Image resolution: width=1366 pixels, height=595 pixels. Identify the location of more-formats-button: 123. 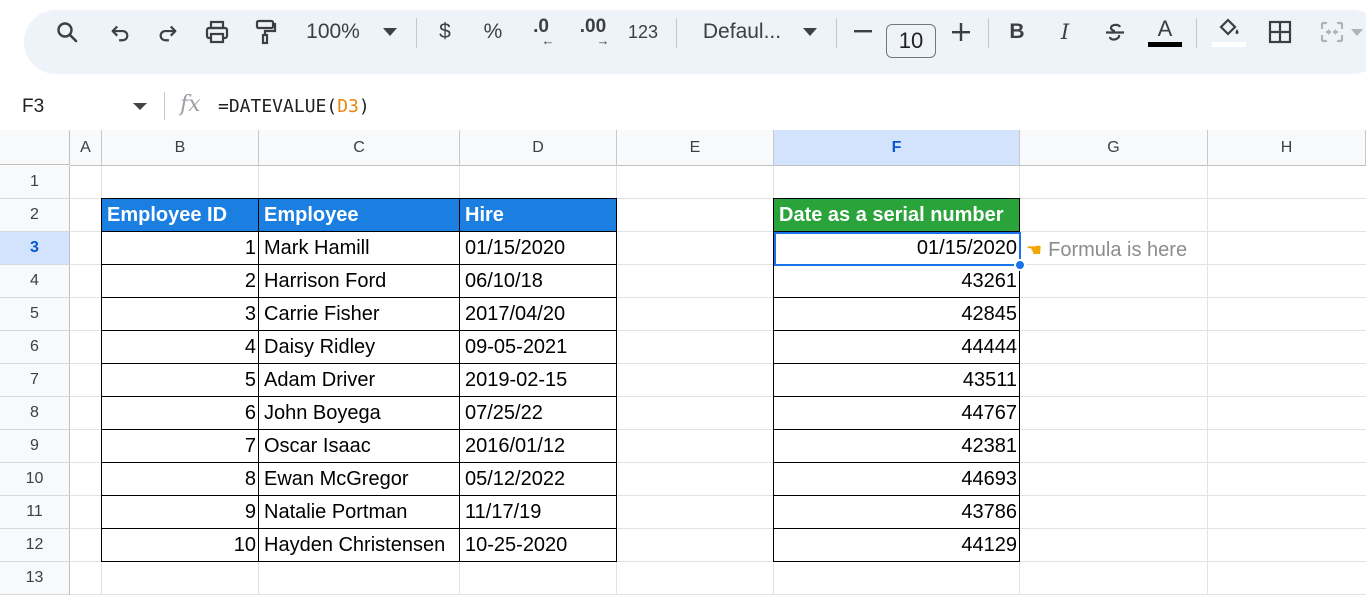
(643, 32).